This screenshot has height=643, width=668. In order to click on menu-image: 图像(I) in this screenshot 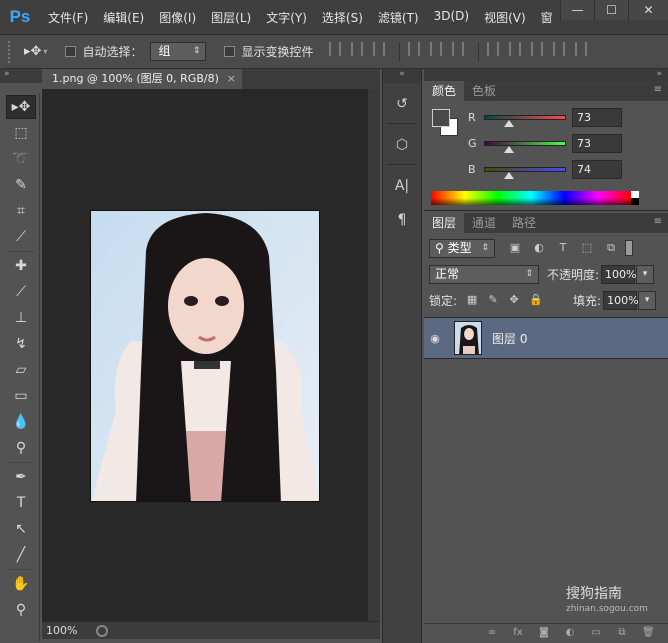, I will do `click(177, 17)`.